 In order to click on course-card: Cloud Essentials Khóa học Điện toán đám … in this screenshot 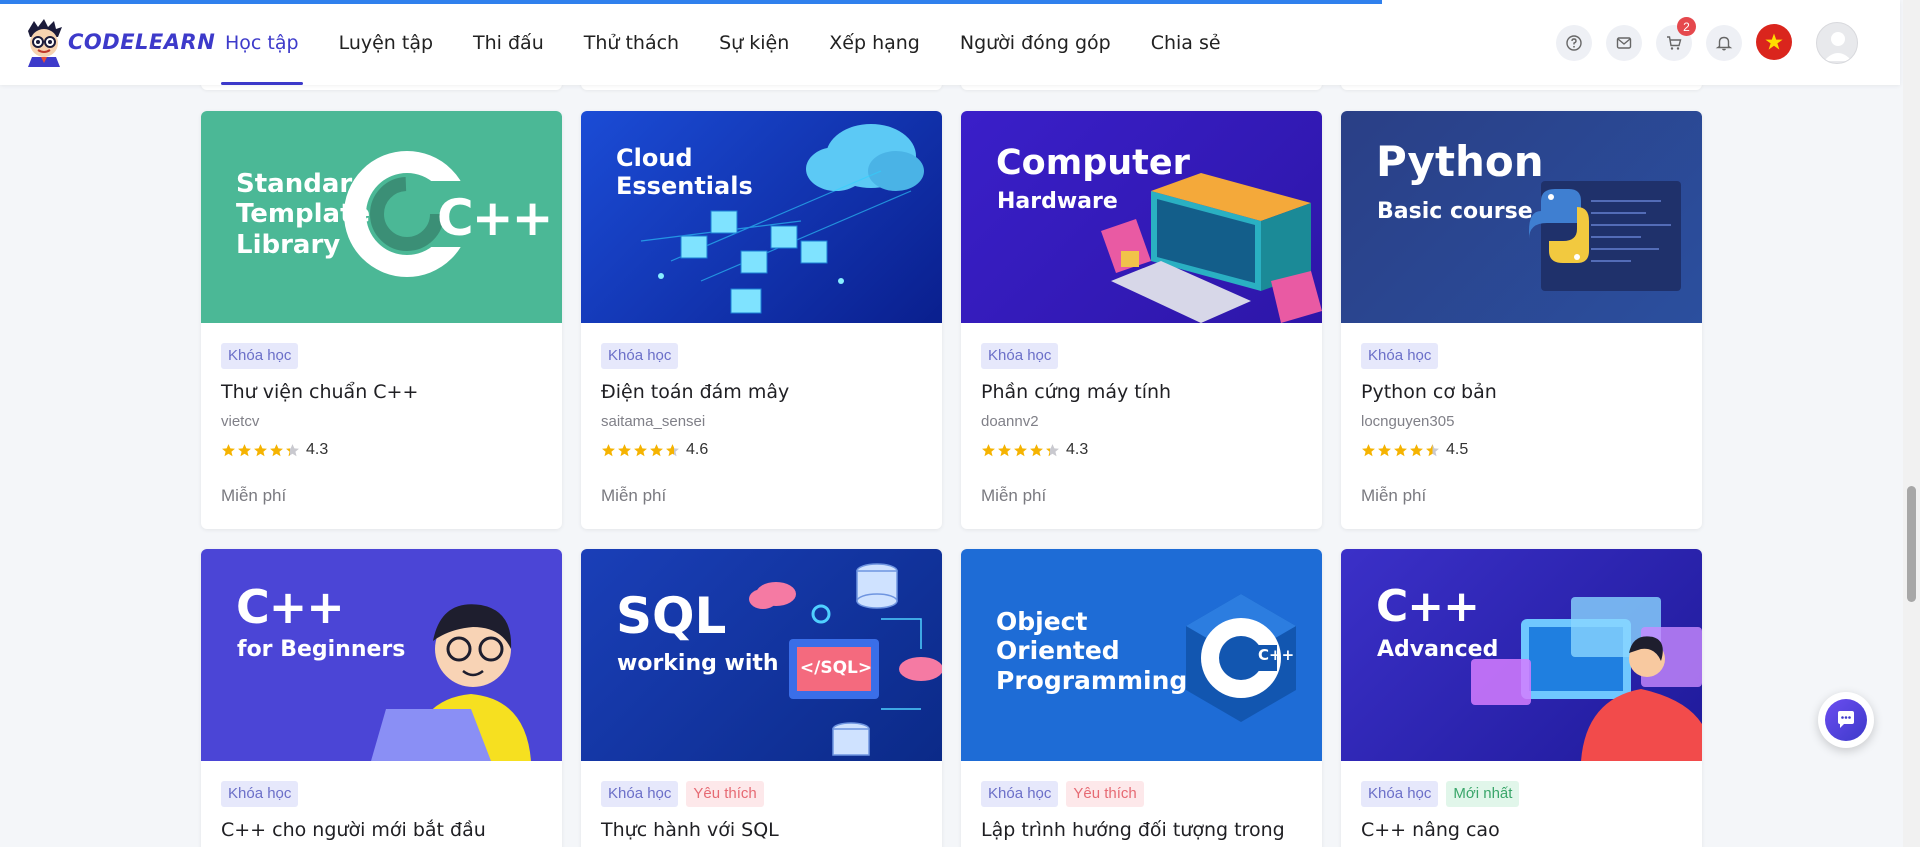, I will do `click(761, 320)`.